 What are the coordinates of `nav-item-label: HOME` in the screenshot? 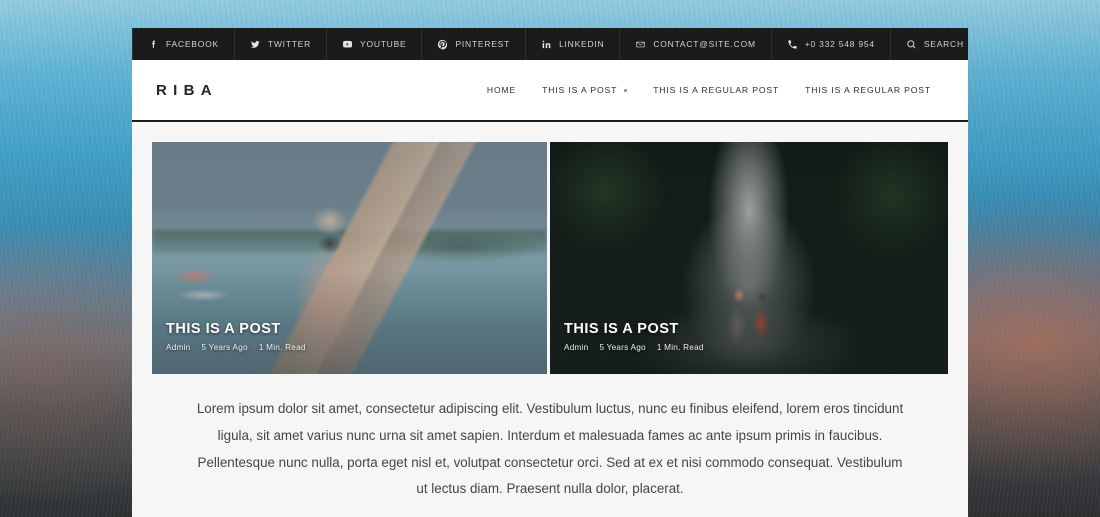 It's located at (501, 90).